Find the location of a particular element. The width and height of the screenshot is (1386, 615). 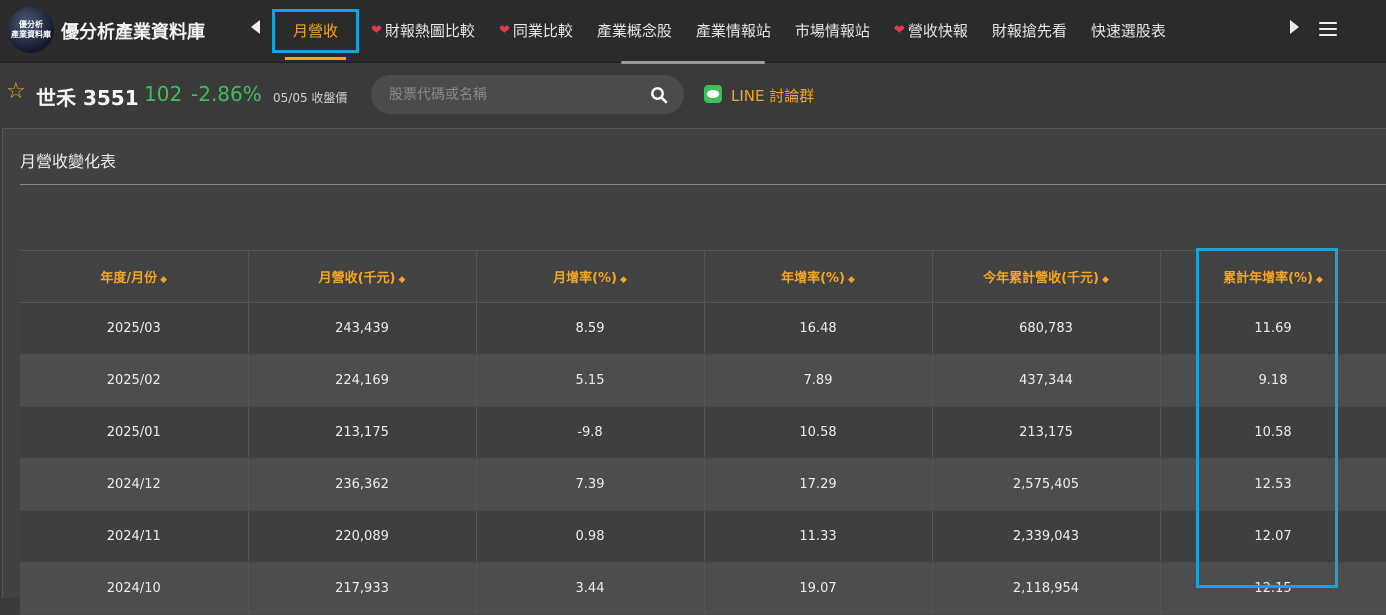

nav-item-0: 月營收 is located at coordinates (316, 34).